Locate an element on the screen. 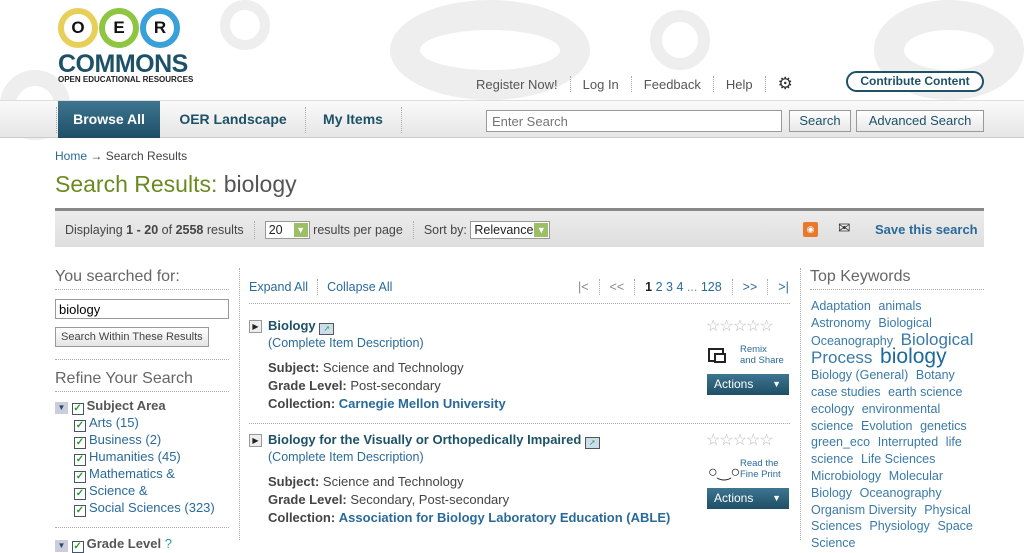 This screenshot has width=1024, height=553. advanced-search-button: Advanced Search is located at coordinates (920, 121).